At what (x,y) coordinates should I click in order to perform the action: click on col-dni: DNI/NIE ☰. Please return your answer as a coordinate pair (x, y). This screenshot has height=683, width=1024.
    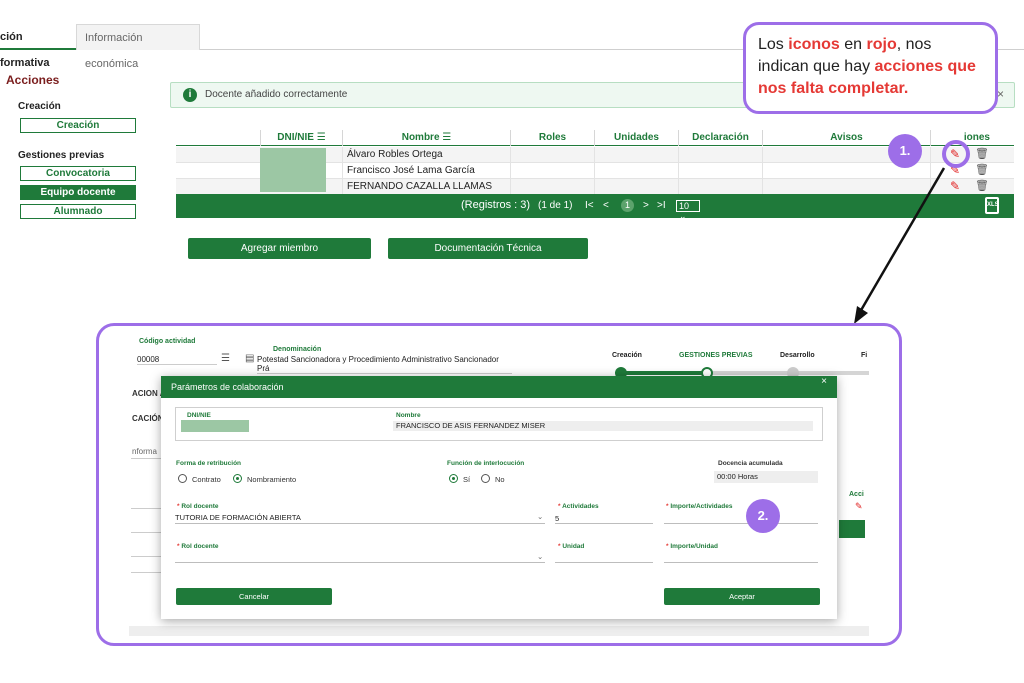
    Looking at the image, I should click on (301, 138).